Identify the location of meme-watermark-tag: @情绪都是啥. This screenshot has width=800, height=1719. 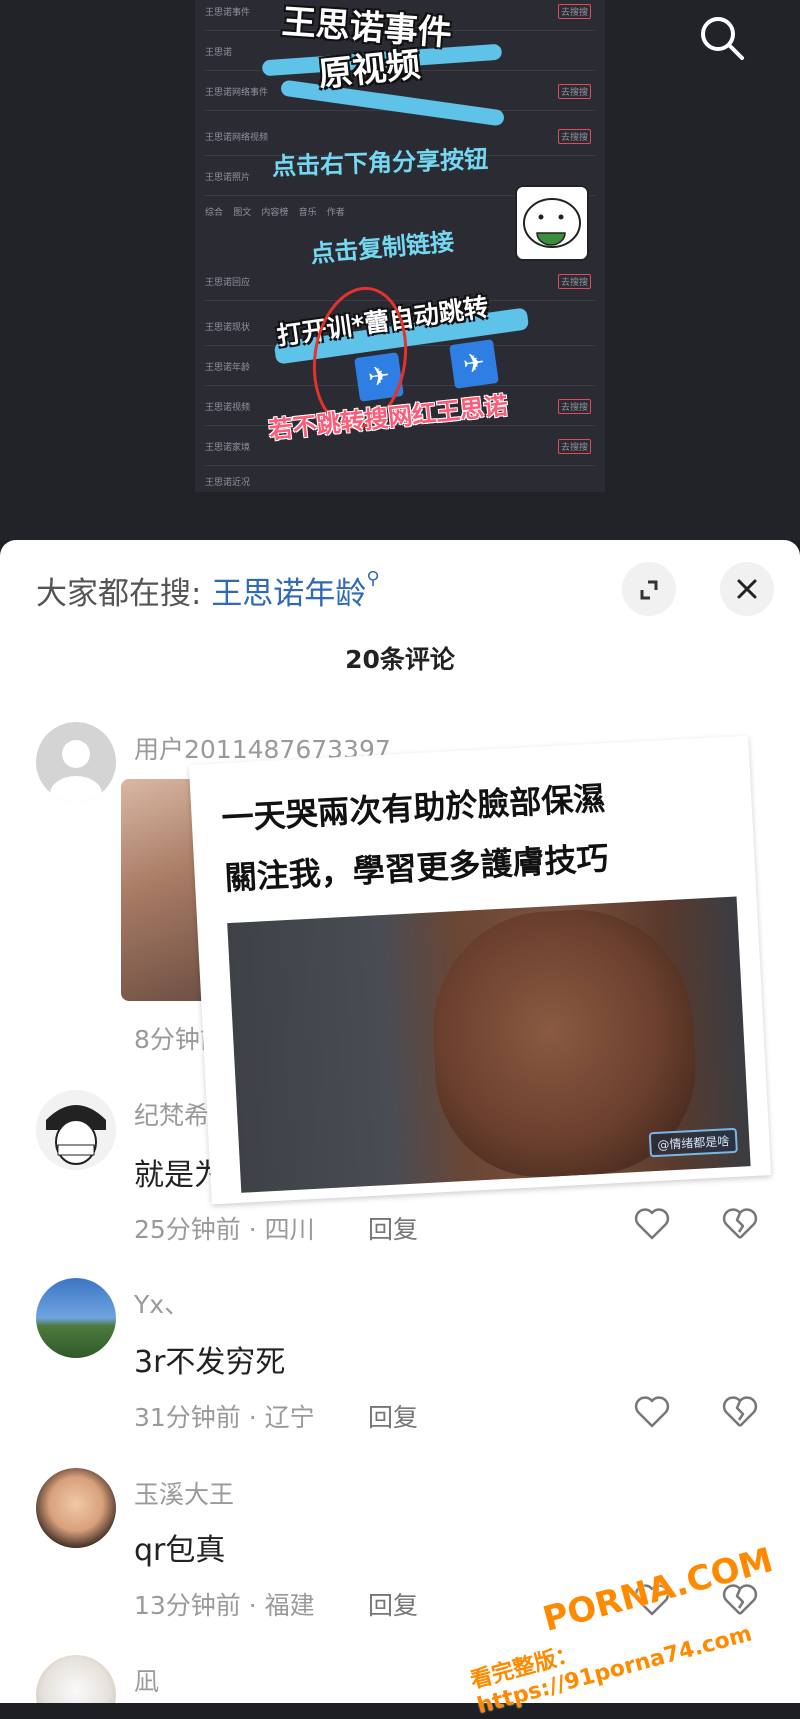
(693, 1142).